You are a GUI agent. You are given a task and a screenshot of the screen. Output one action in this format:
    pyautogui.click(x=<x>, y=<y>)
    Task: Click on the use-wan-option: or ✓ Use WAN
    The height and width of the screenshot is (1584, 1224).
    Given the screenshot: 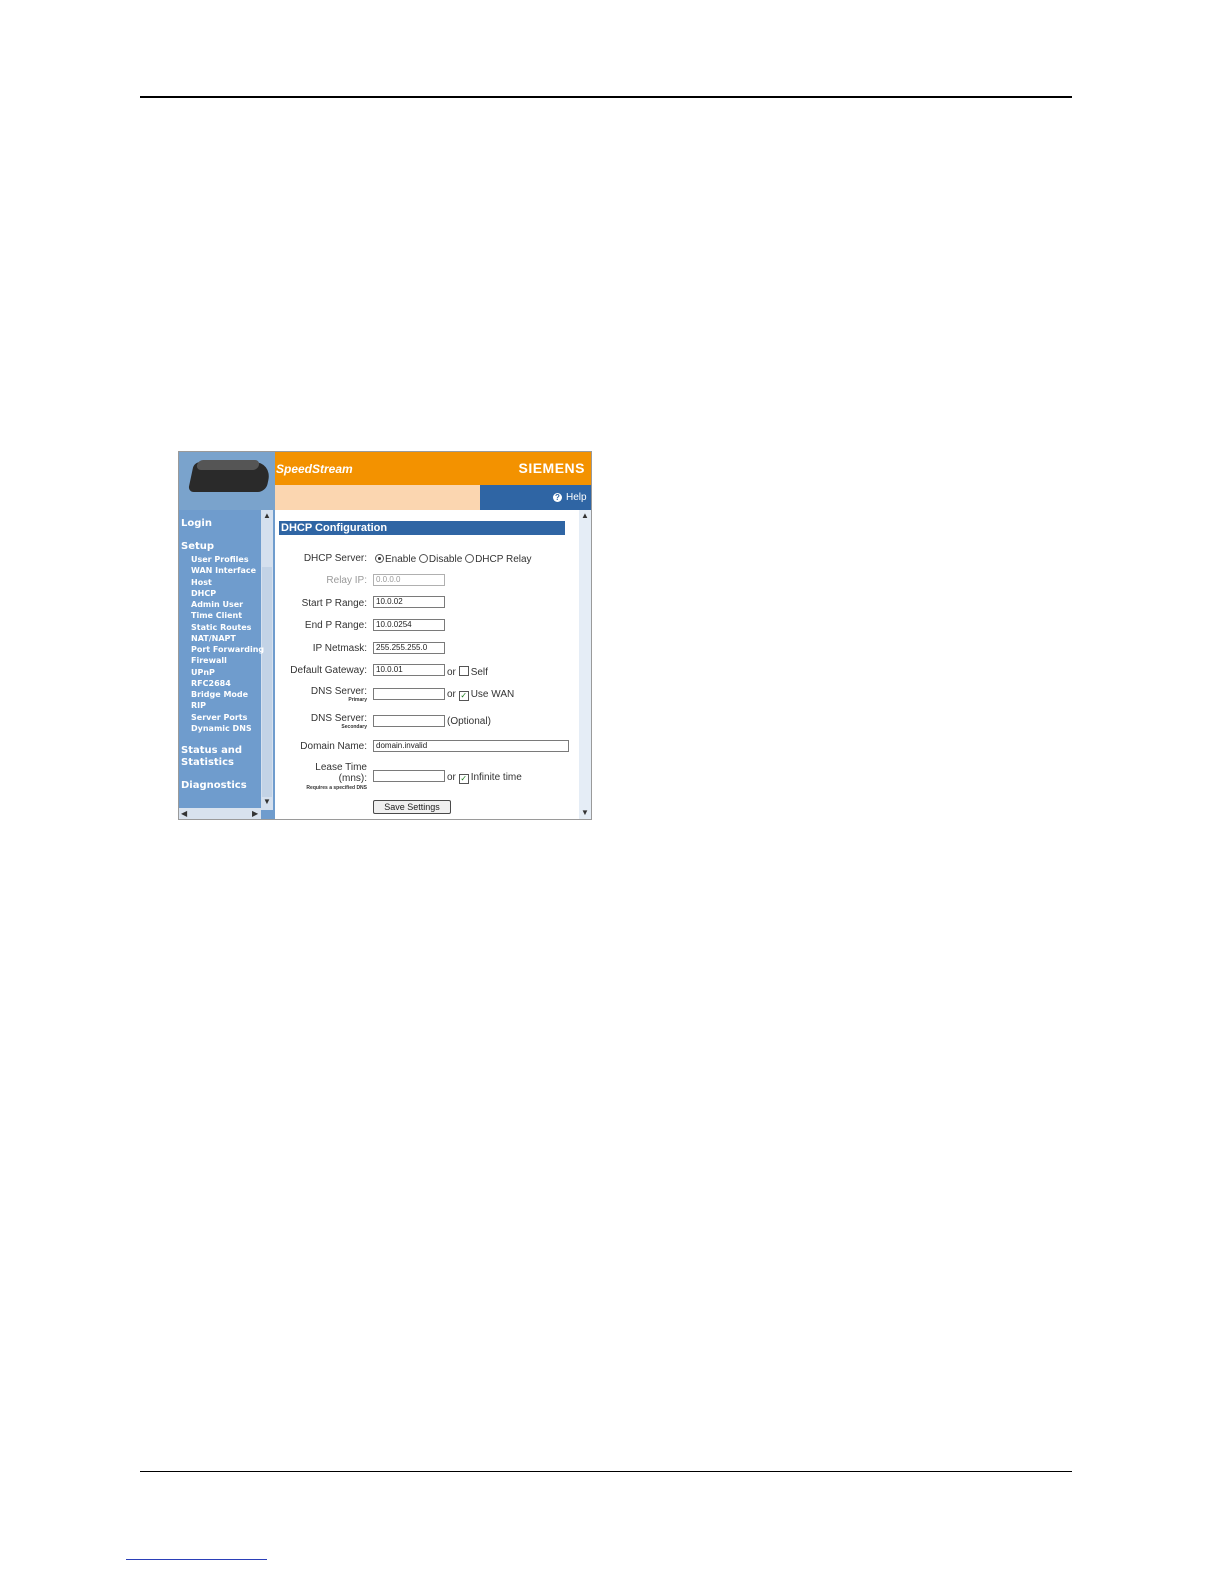 What is the action you would take?
    pyautogui.click(x=481, y=695)
    